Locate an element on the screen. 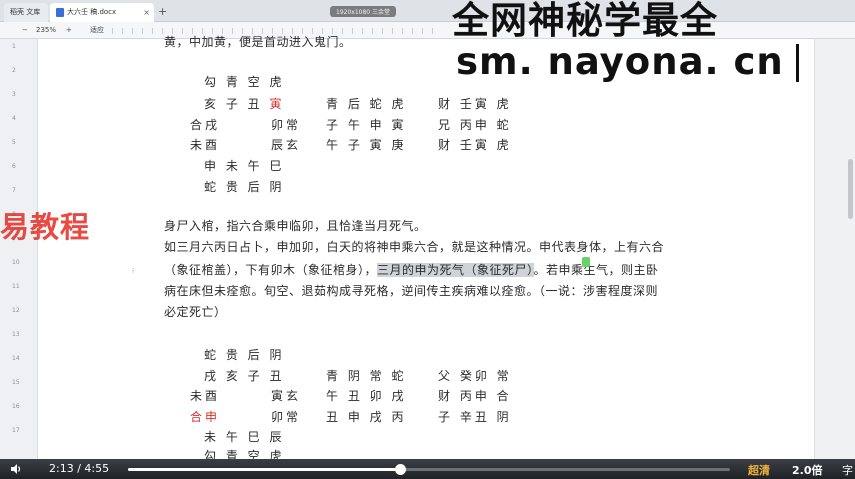 Image resolution: width=855 pixels, height=479 pixels. line-number: 11 is located at coordinates (16, 286).